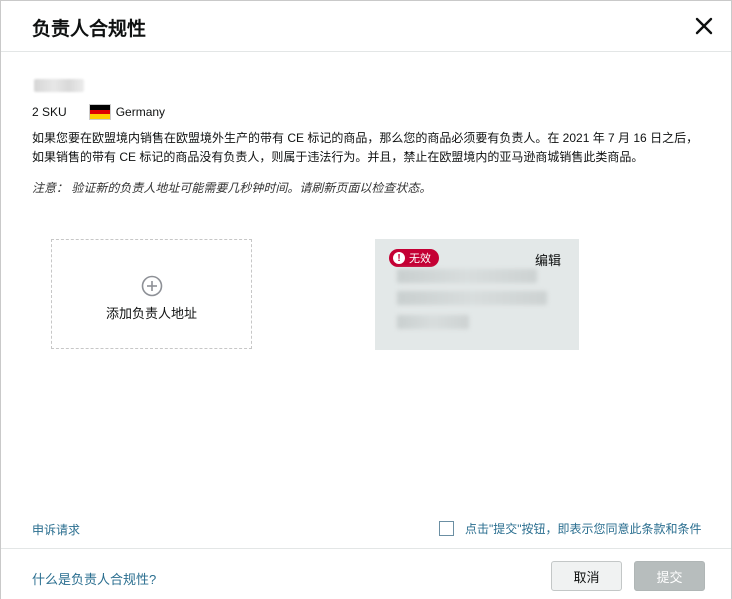  Describe the element at coordinates (548, 259) in the screenshot. I see `edit-address-link: 编辑` at that location.